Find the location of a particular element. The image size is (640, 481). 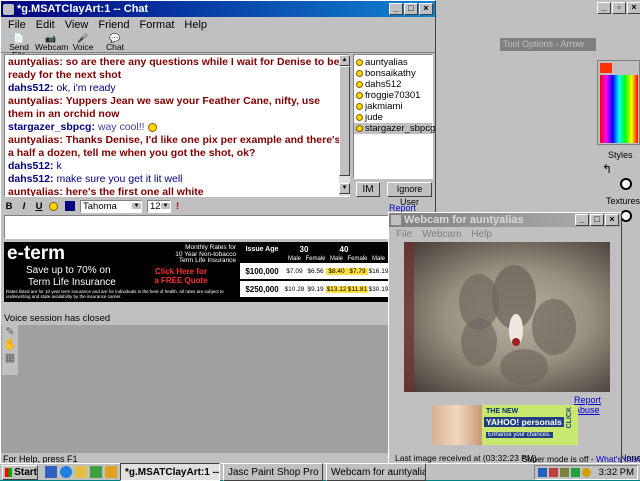

webcam-menu-file: File is located at coordinates (404, 234).